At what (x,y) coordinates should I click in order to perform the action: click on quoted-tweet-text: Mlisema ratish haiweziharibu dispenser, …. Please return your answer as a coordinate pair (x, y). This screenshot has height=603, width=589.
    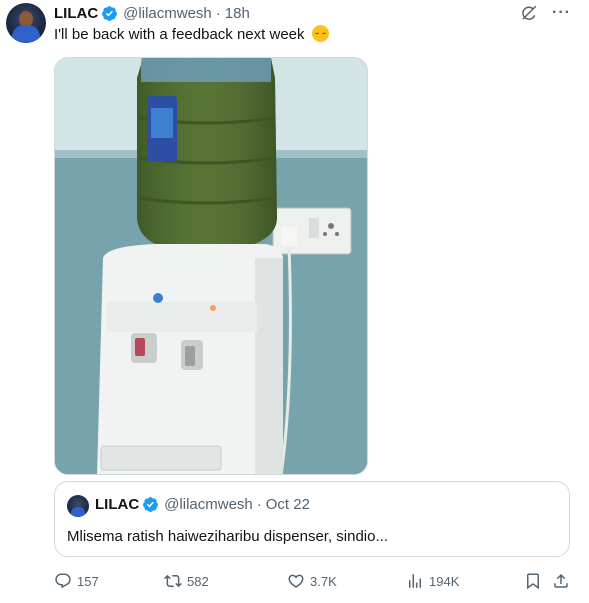
    Looking at the image, I should click on (227, 536).